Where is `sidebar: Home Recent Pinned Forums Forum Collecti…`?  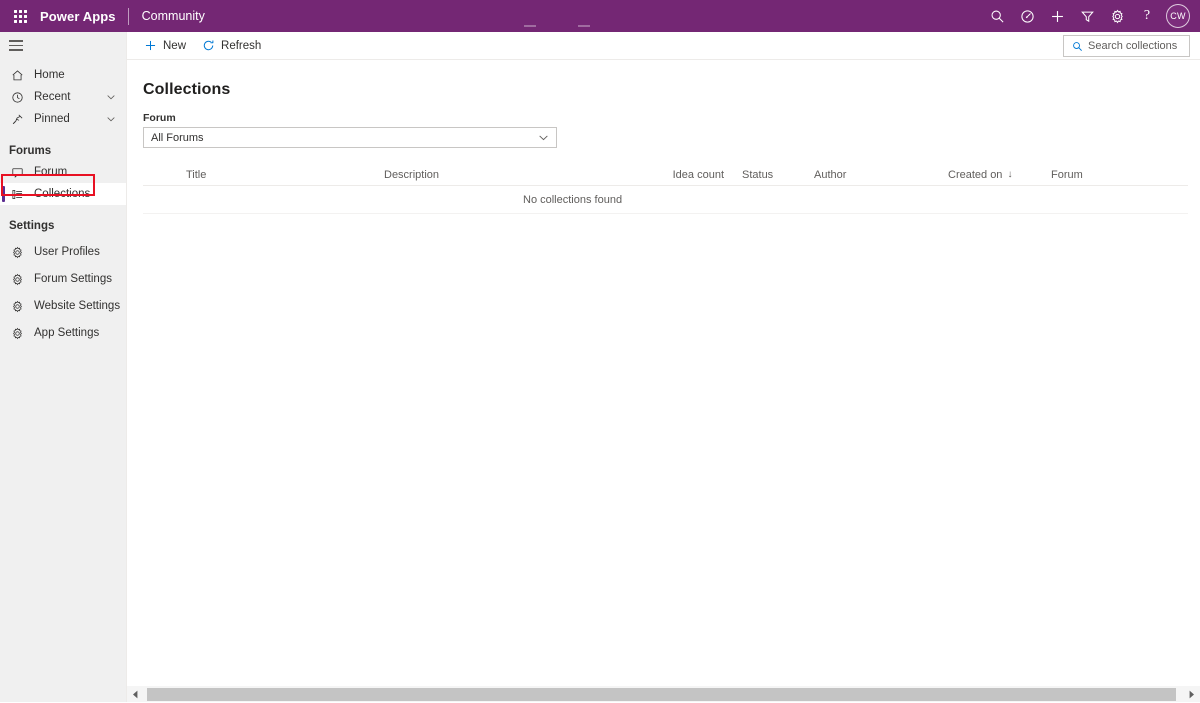
sidebar: Home Recent Pinned Forums Forum Collecti… is located at coordinates (63, 367).